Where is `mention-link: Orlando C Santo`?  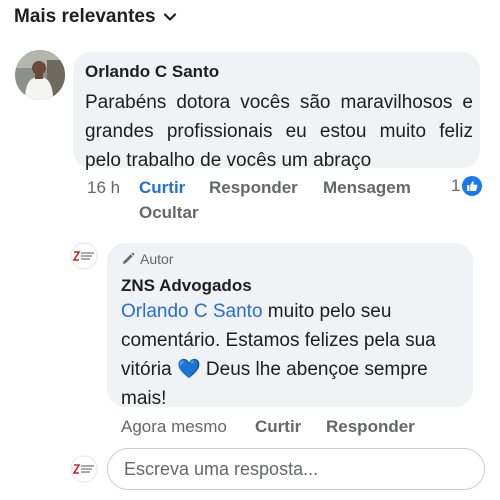 mention-link: Orlando C Santo is located at coordinates (192, 311).